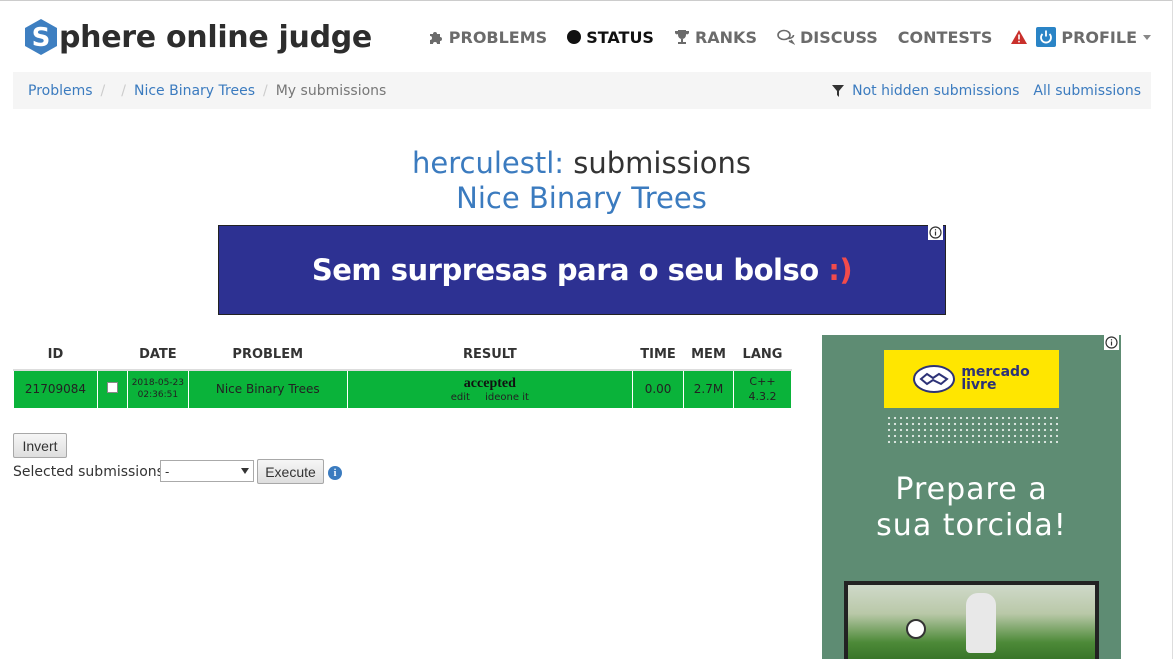 The image size is (1173, 659). Describe the element at coordinates (1046, 37) in the screenshot. I see `power-icon` at that location.